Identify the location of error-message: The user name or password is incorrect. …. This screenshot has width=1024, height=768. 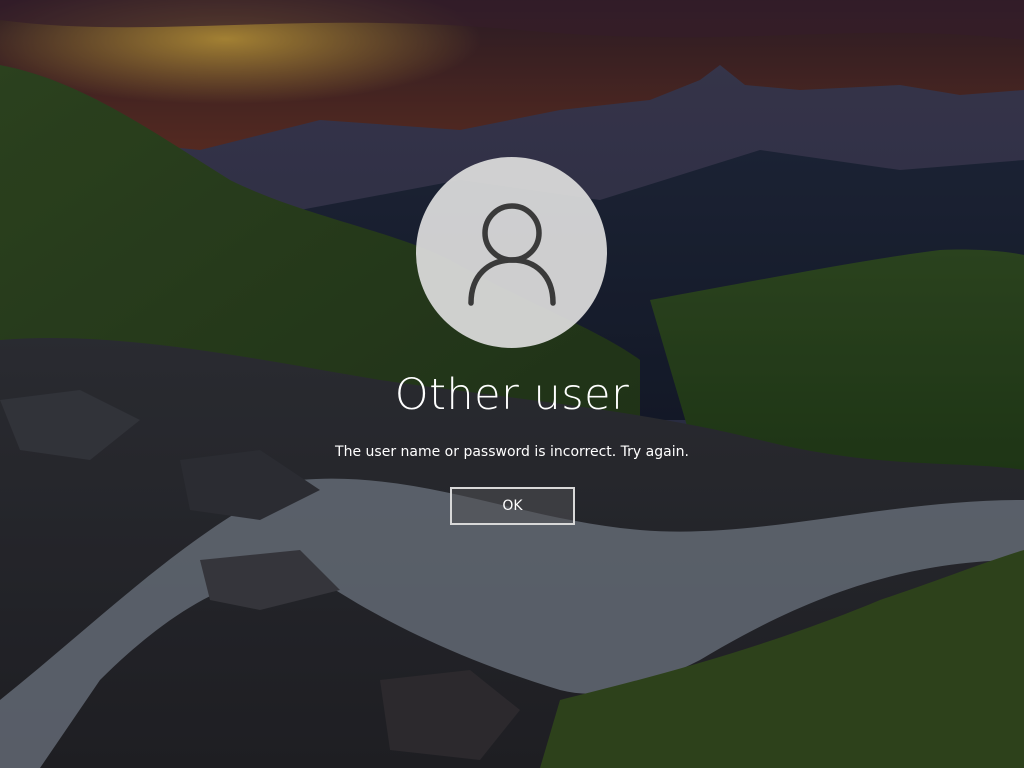
(512, 452).